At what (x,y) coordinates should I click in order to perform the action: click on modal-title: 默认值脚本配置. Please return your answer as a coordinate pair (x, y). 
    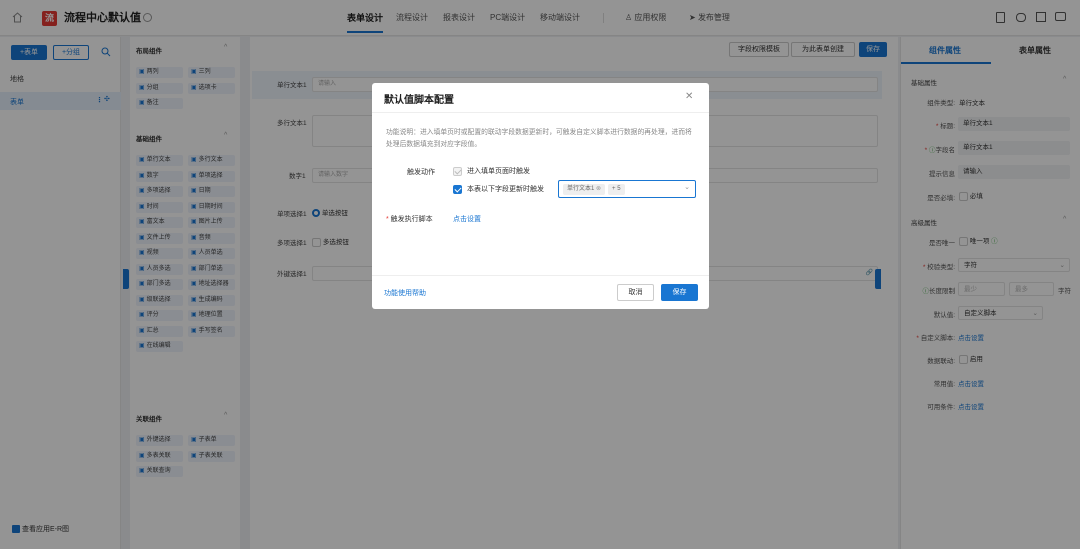
    Looking at the image, I should click on (419, 100).